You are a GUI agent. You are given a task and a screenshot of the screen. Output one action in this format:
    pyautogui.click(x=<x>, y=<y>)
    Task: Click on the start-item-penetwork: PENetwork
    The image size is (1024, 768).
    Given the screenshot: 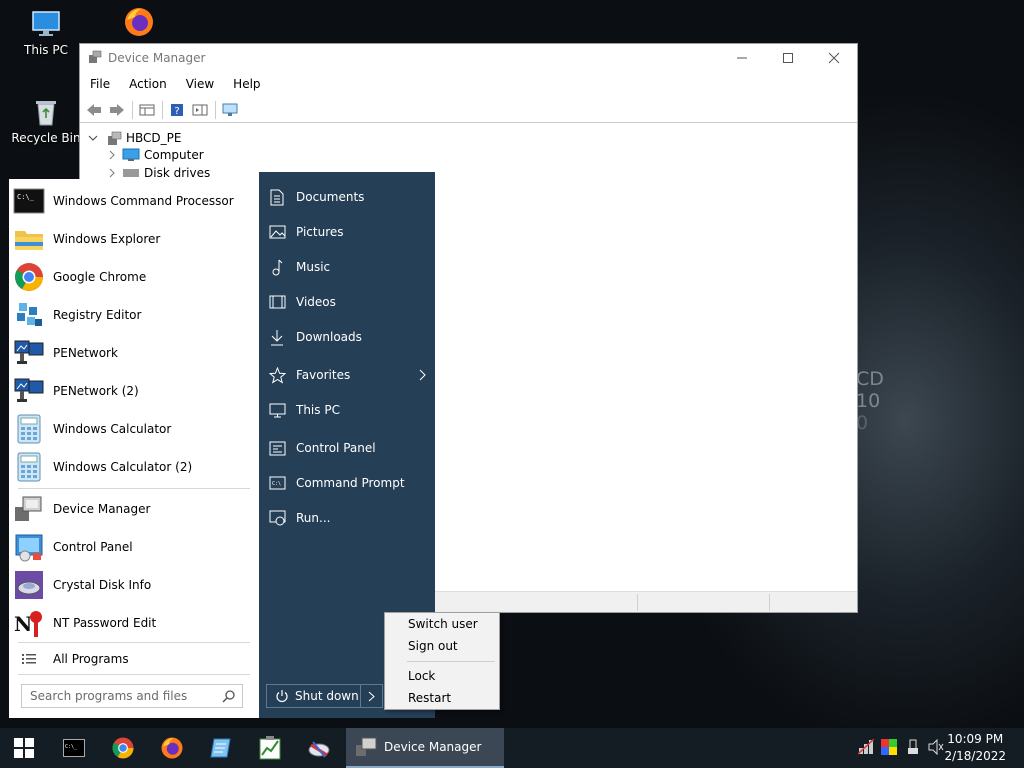 What is the action you would take?
    pyautogui.click(x=134, y=353)
    